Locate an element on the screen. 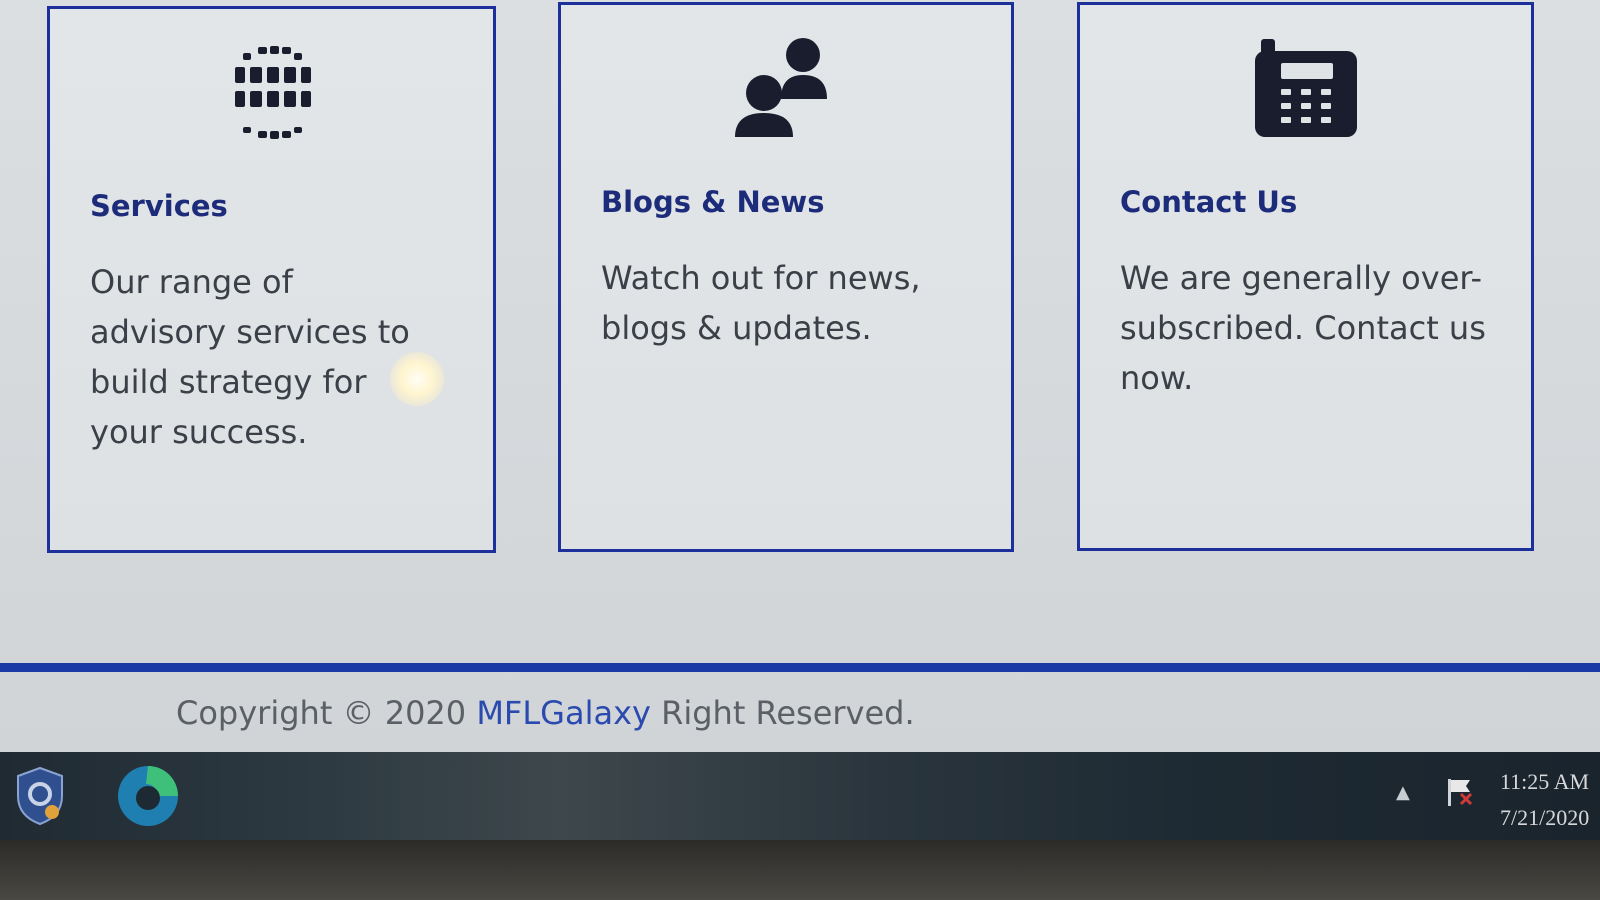 The width and height of the screenshot is (1600, 900). edge-icon is located at coordinates (148, 796).